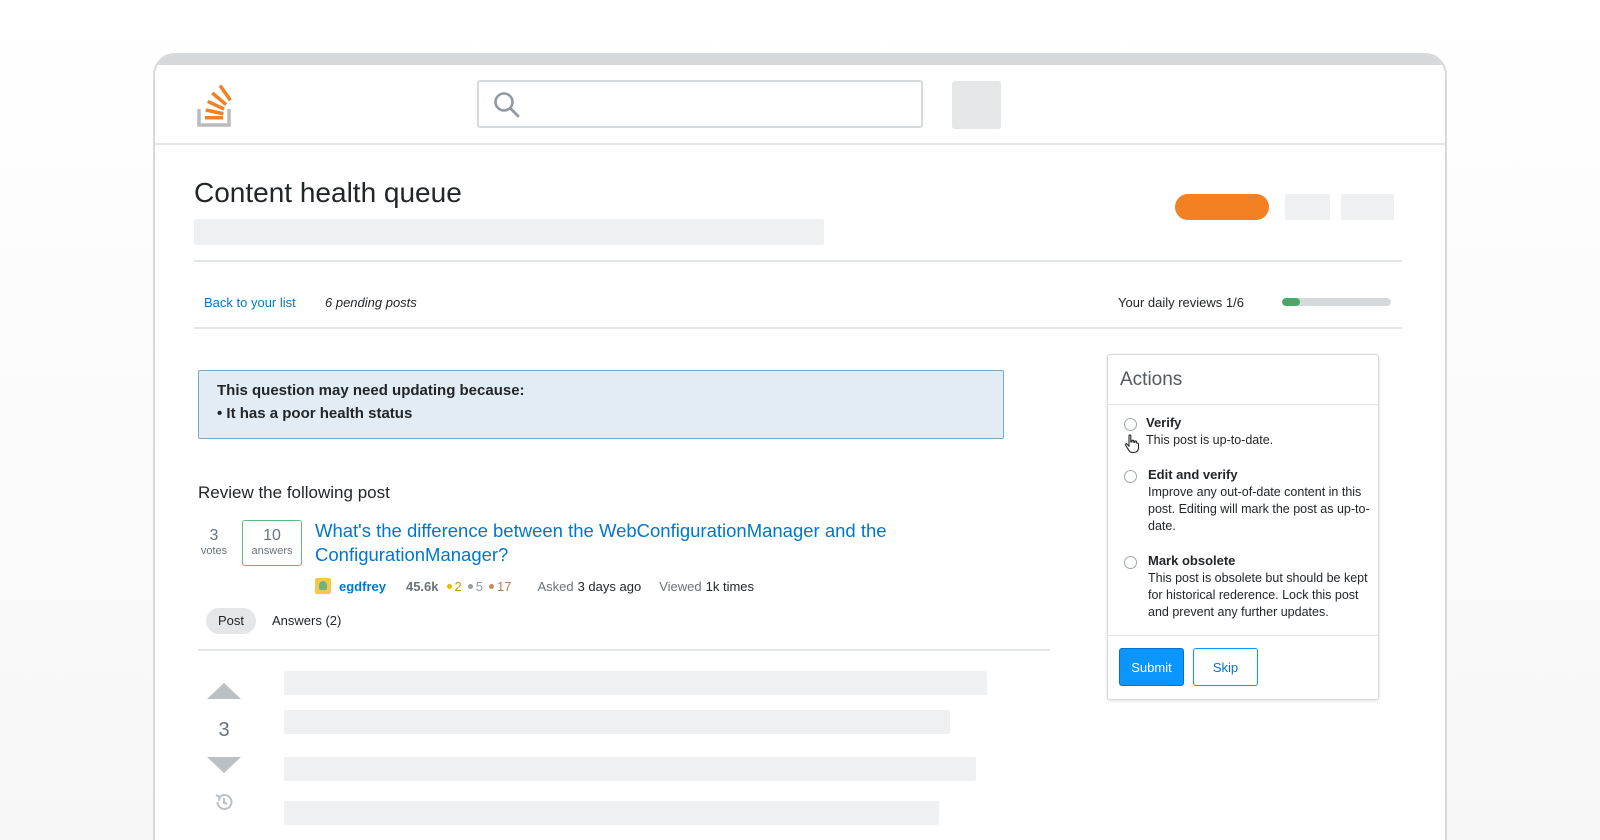 This screenshot has height=840, width=1600. Describe the element at coordinates (1291, 302) in the screenshot. I see `daily-reviews-progress-fill` at that location.